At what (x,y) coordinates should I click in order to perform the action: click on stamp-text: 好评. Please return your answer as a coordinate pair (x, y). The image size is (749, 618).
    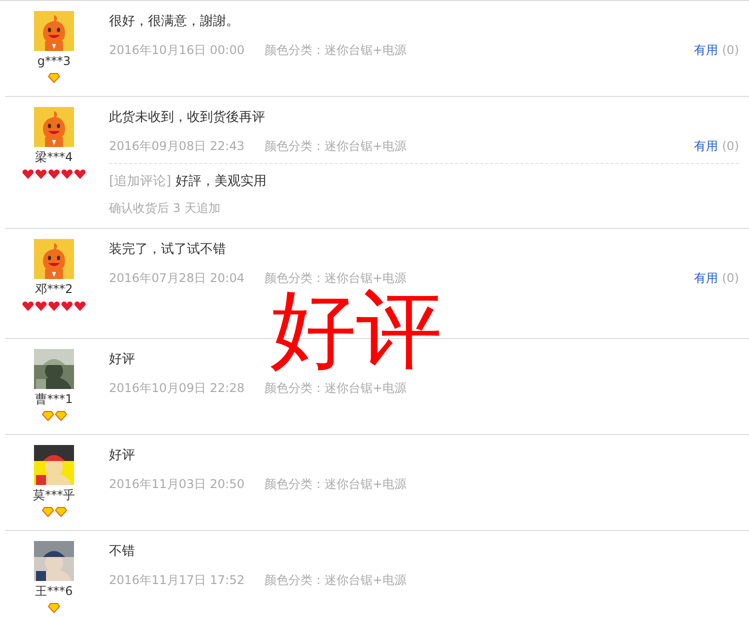
    Looking at the image, I should click on (356, 330).